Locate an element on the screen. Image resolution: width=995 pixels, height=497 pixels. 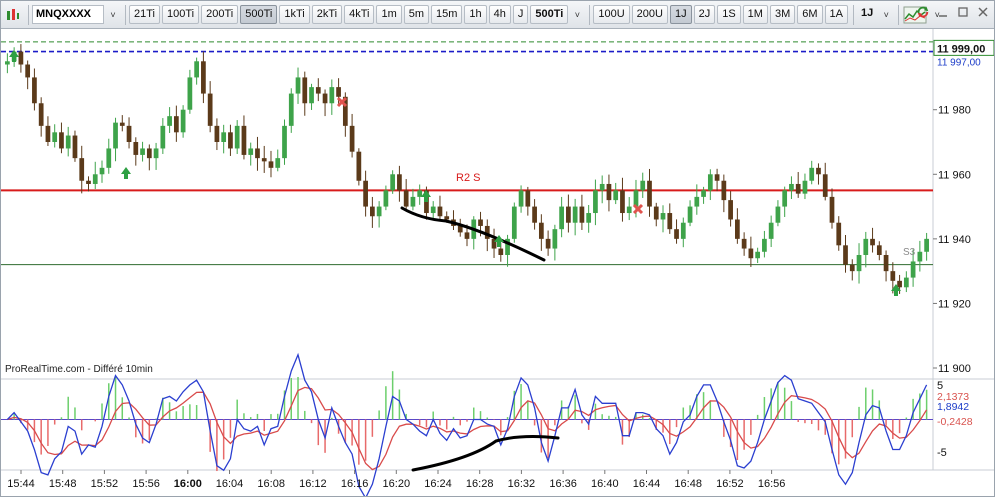
time-tick-label: 15:48 is located at coordinates (63, 484).